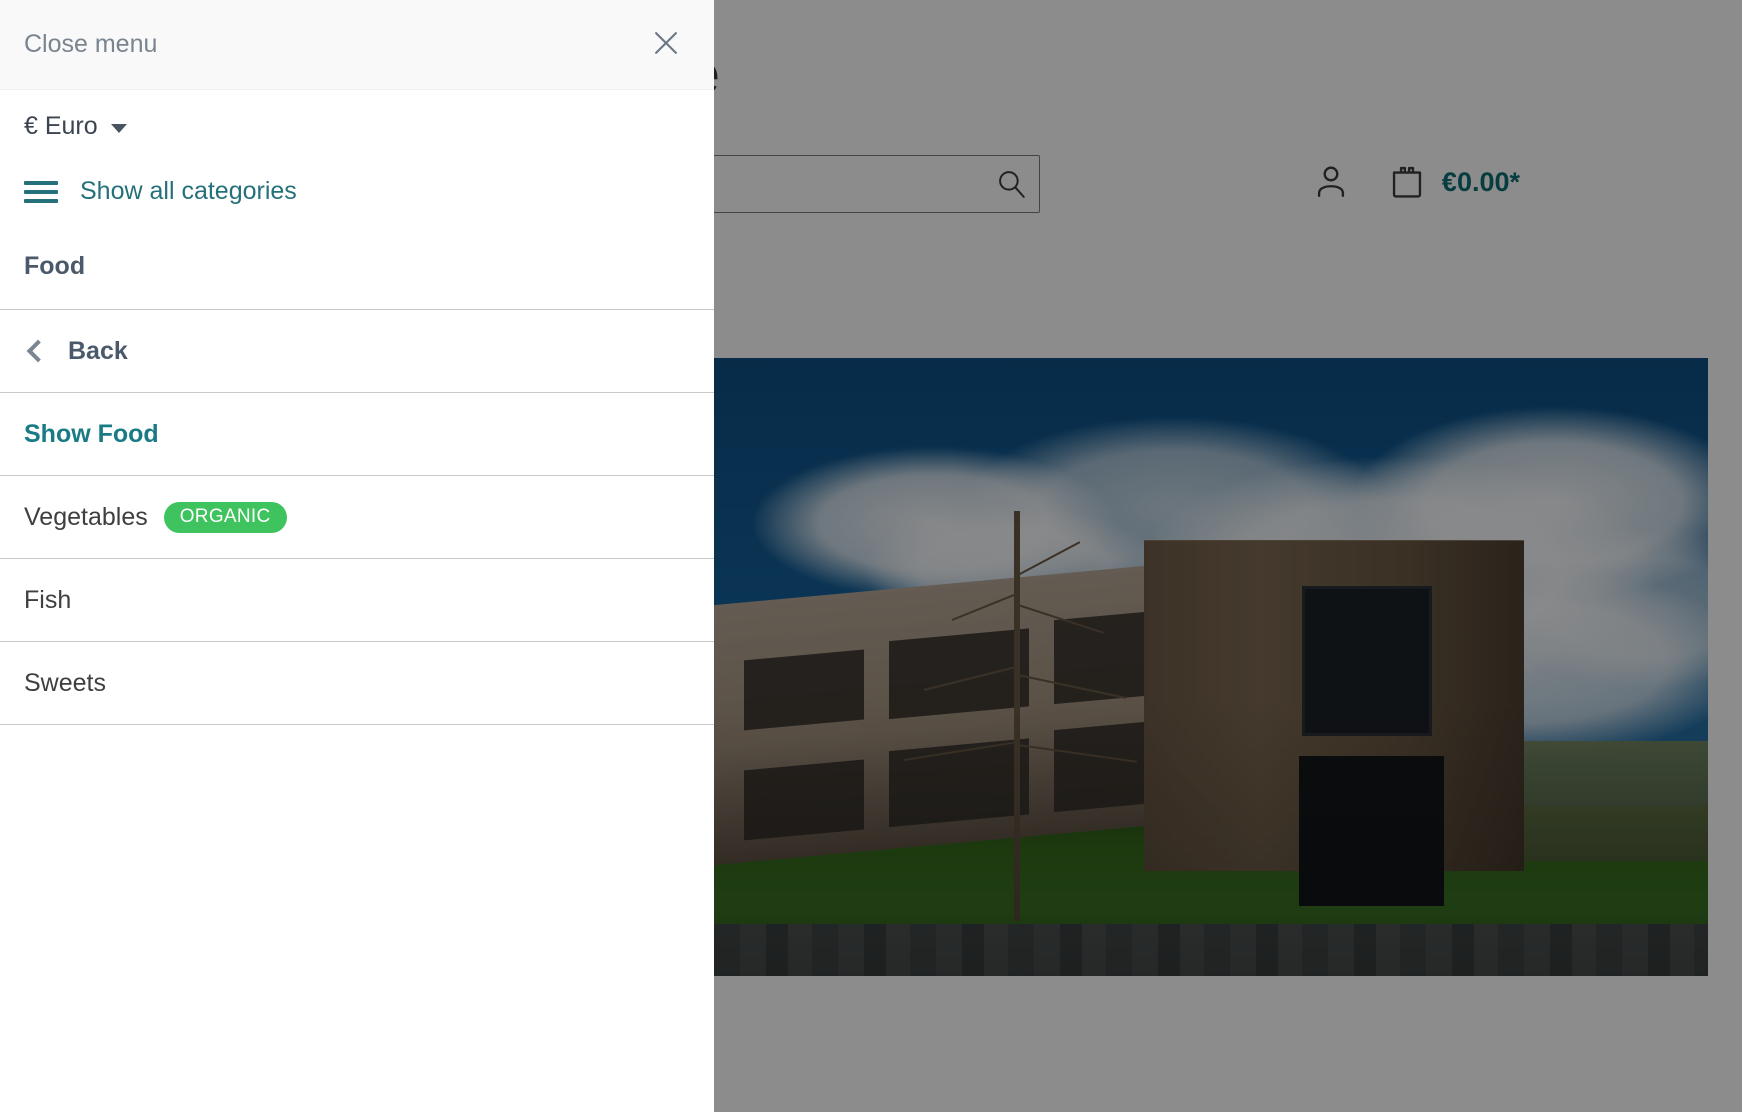 The width and height of the screenshot is (1742, 1112). I want to click on nav-item-vegetables: Vegetables ORGANIC, so click(357, 517).